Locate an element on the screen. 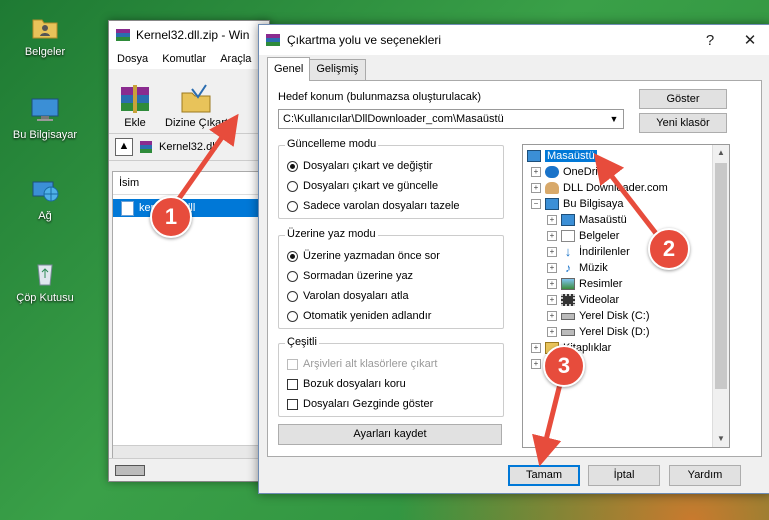 Image resolution: width=769 pixels, height=520 pixels. callout-badge-1: 1 is located at coordinates (171, 217).